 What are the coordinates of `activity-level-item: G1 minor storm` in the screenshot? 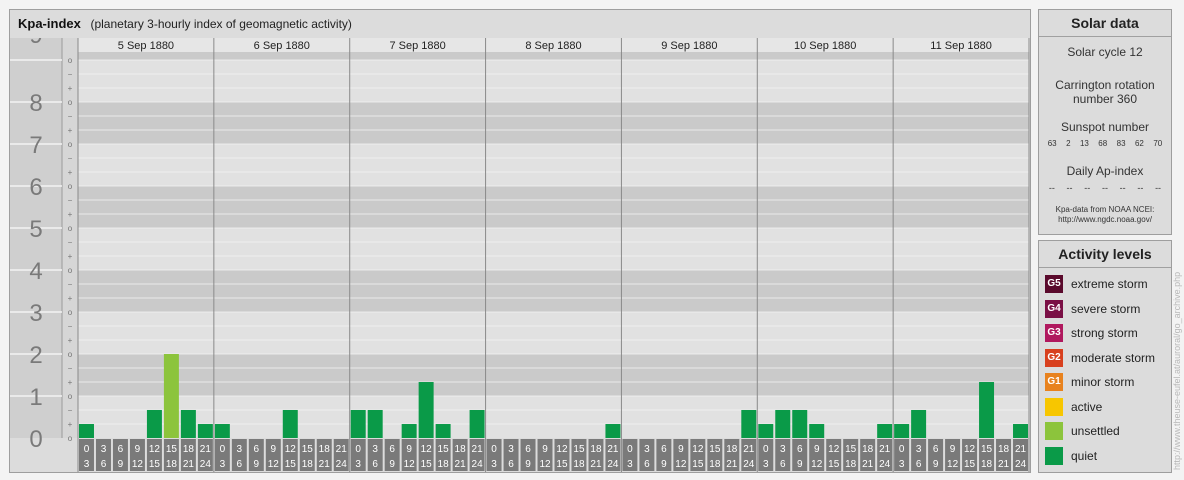 It's located at (1089, 383).